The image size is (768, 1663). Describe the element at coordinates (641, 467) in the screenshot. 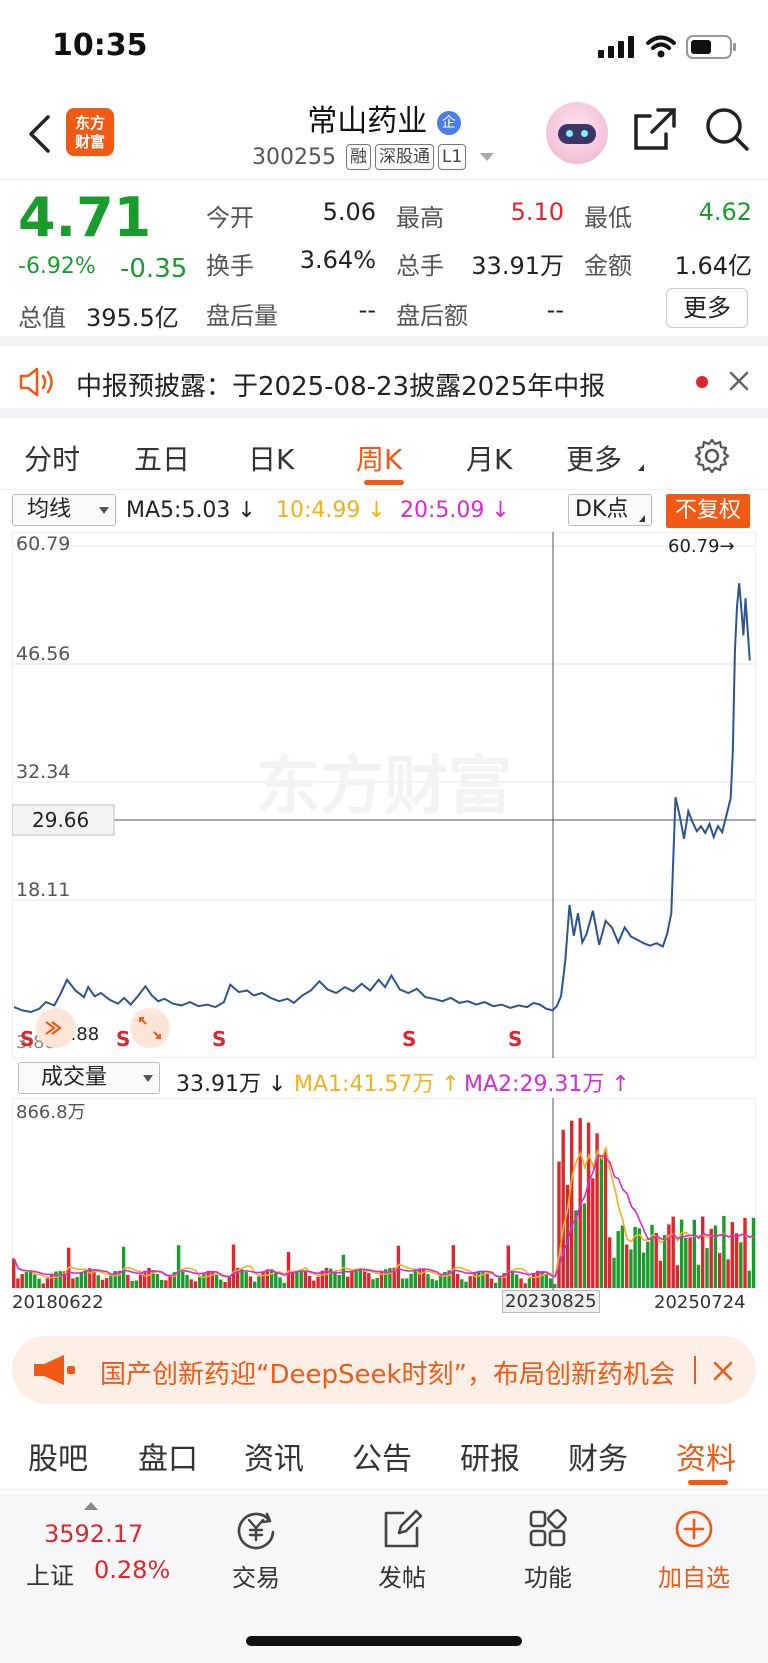

I see `more-corner-icon` at that location.